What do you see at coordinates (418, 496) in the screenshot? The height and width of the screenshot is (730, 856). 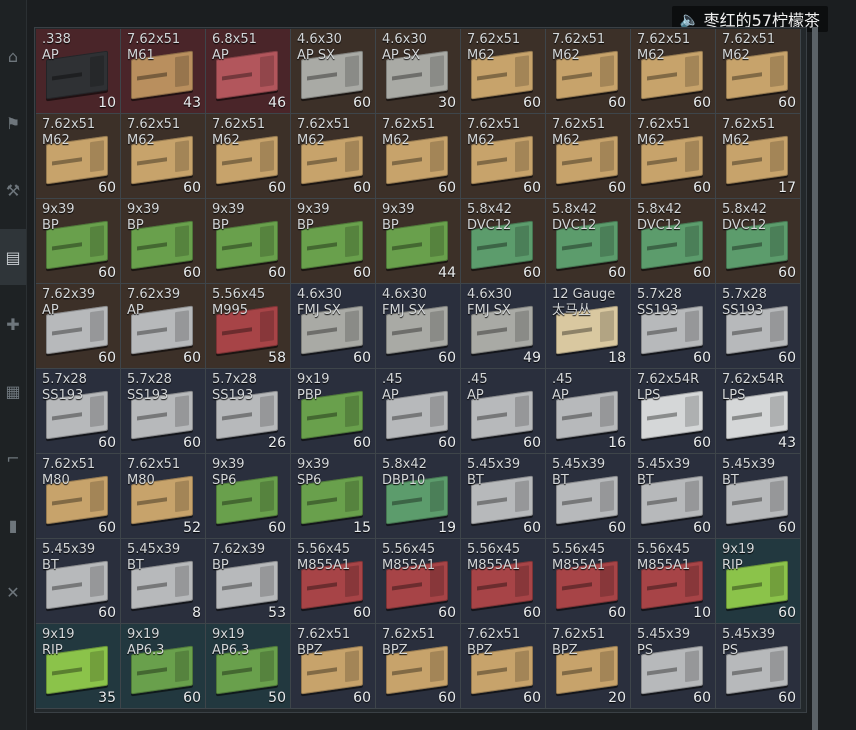 I see `inventory-slot: 5.8x42 DBP10 19` at bounding box center [418, 496].